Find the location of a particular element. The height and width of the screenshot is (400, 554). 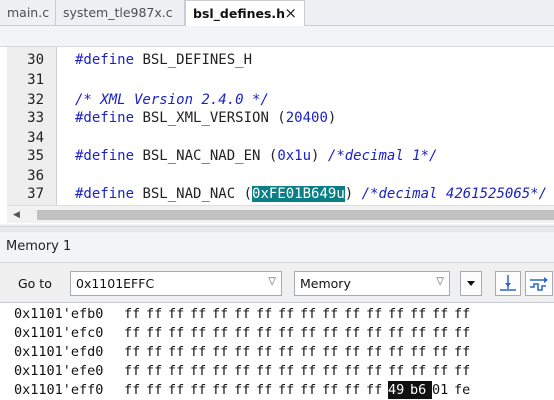

go-to-marker-button is located at coordinates (508, 283).